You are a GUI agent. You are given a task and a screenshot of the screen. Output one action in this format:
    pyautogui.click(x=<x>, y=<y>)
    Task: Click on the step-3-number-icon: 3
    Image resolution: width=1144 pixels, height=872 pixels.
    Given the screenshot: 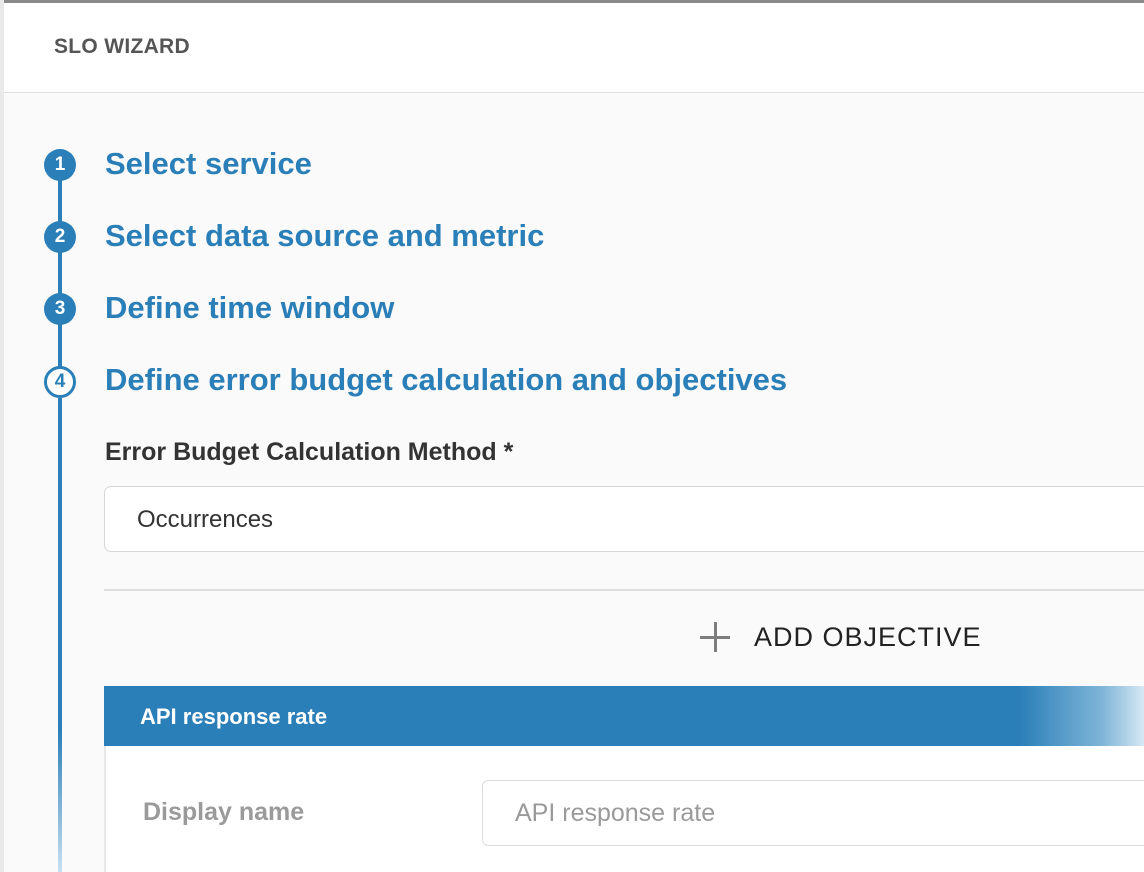 What is the action you would take?
    pyautogui.click(x=60, y=309)
    